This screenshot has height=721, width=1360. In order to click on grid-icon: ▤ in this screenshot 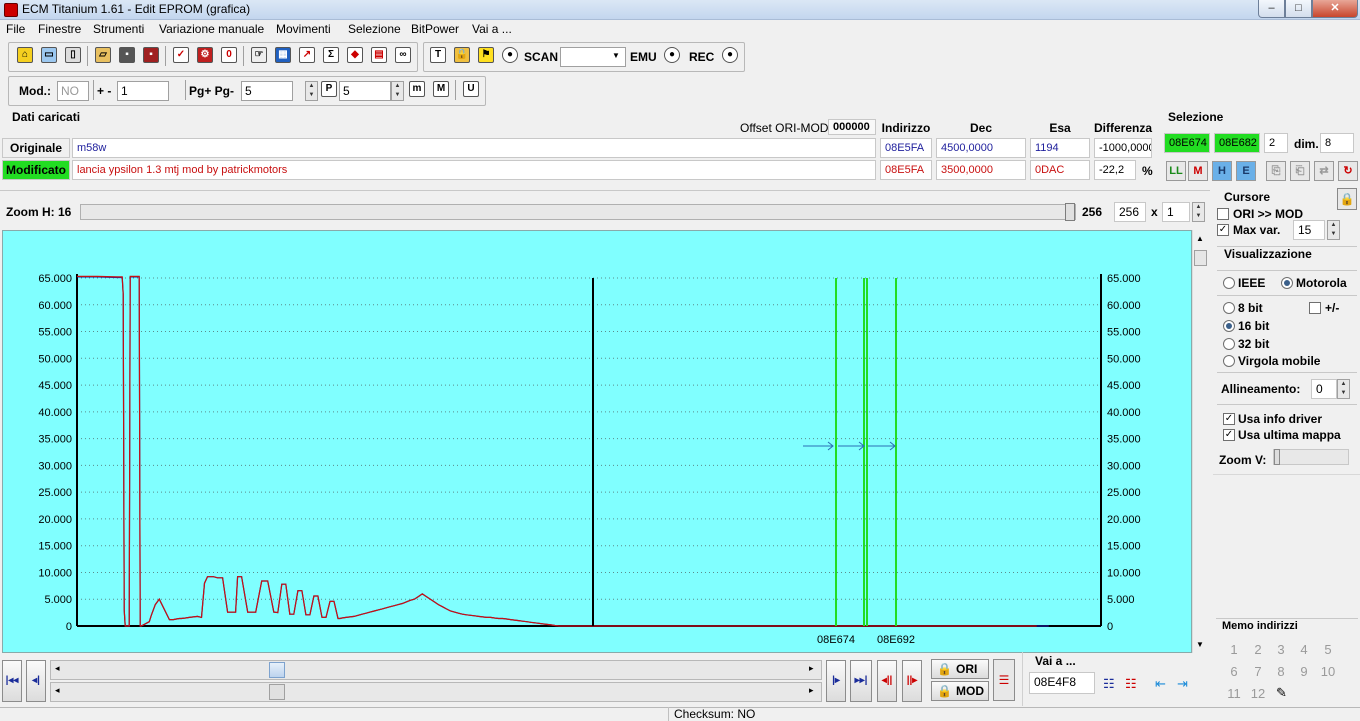, I will do `click(379, 55)`.